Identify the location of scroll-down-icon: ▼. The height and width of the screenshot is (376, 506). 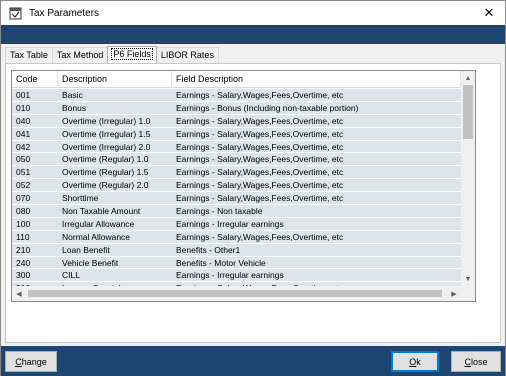
(468, 279).